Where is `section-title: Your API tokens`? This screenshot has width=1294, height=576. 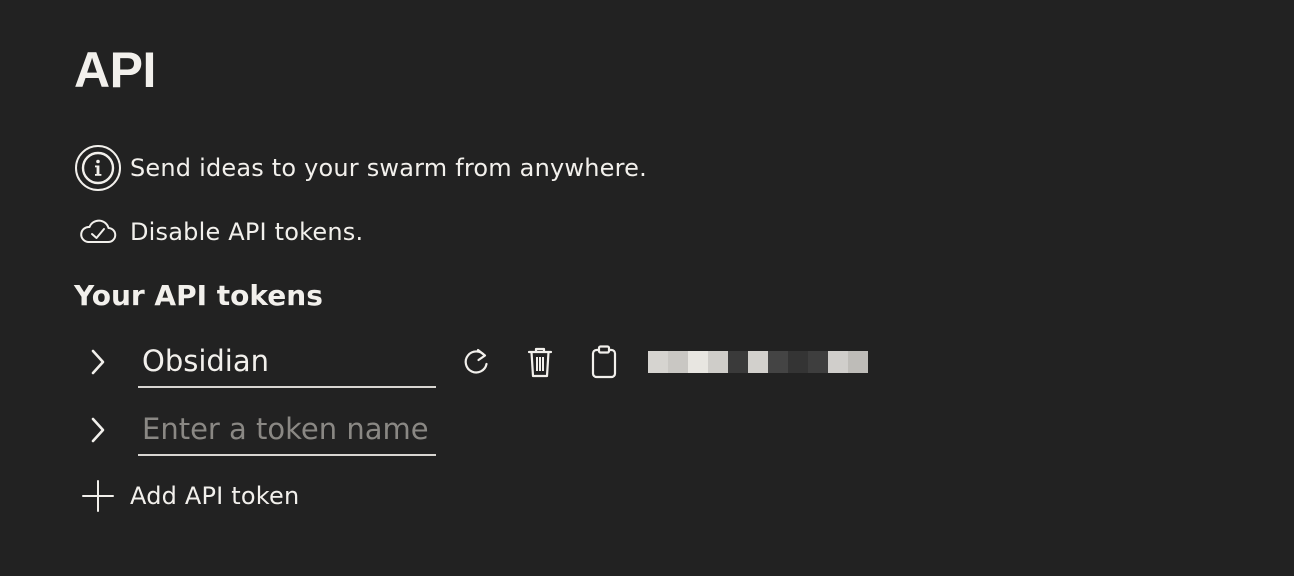 section-title: Your API tokens is located at coordinates (198, 295).